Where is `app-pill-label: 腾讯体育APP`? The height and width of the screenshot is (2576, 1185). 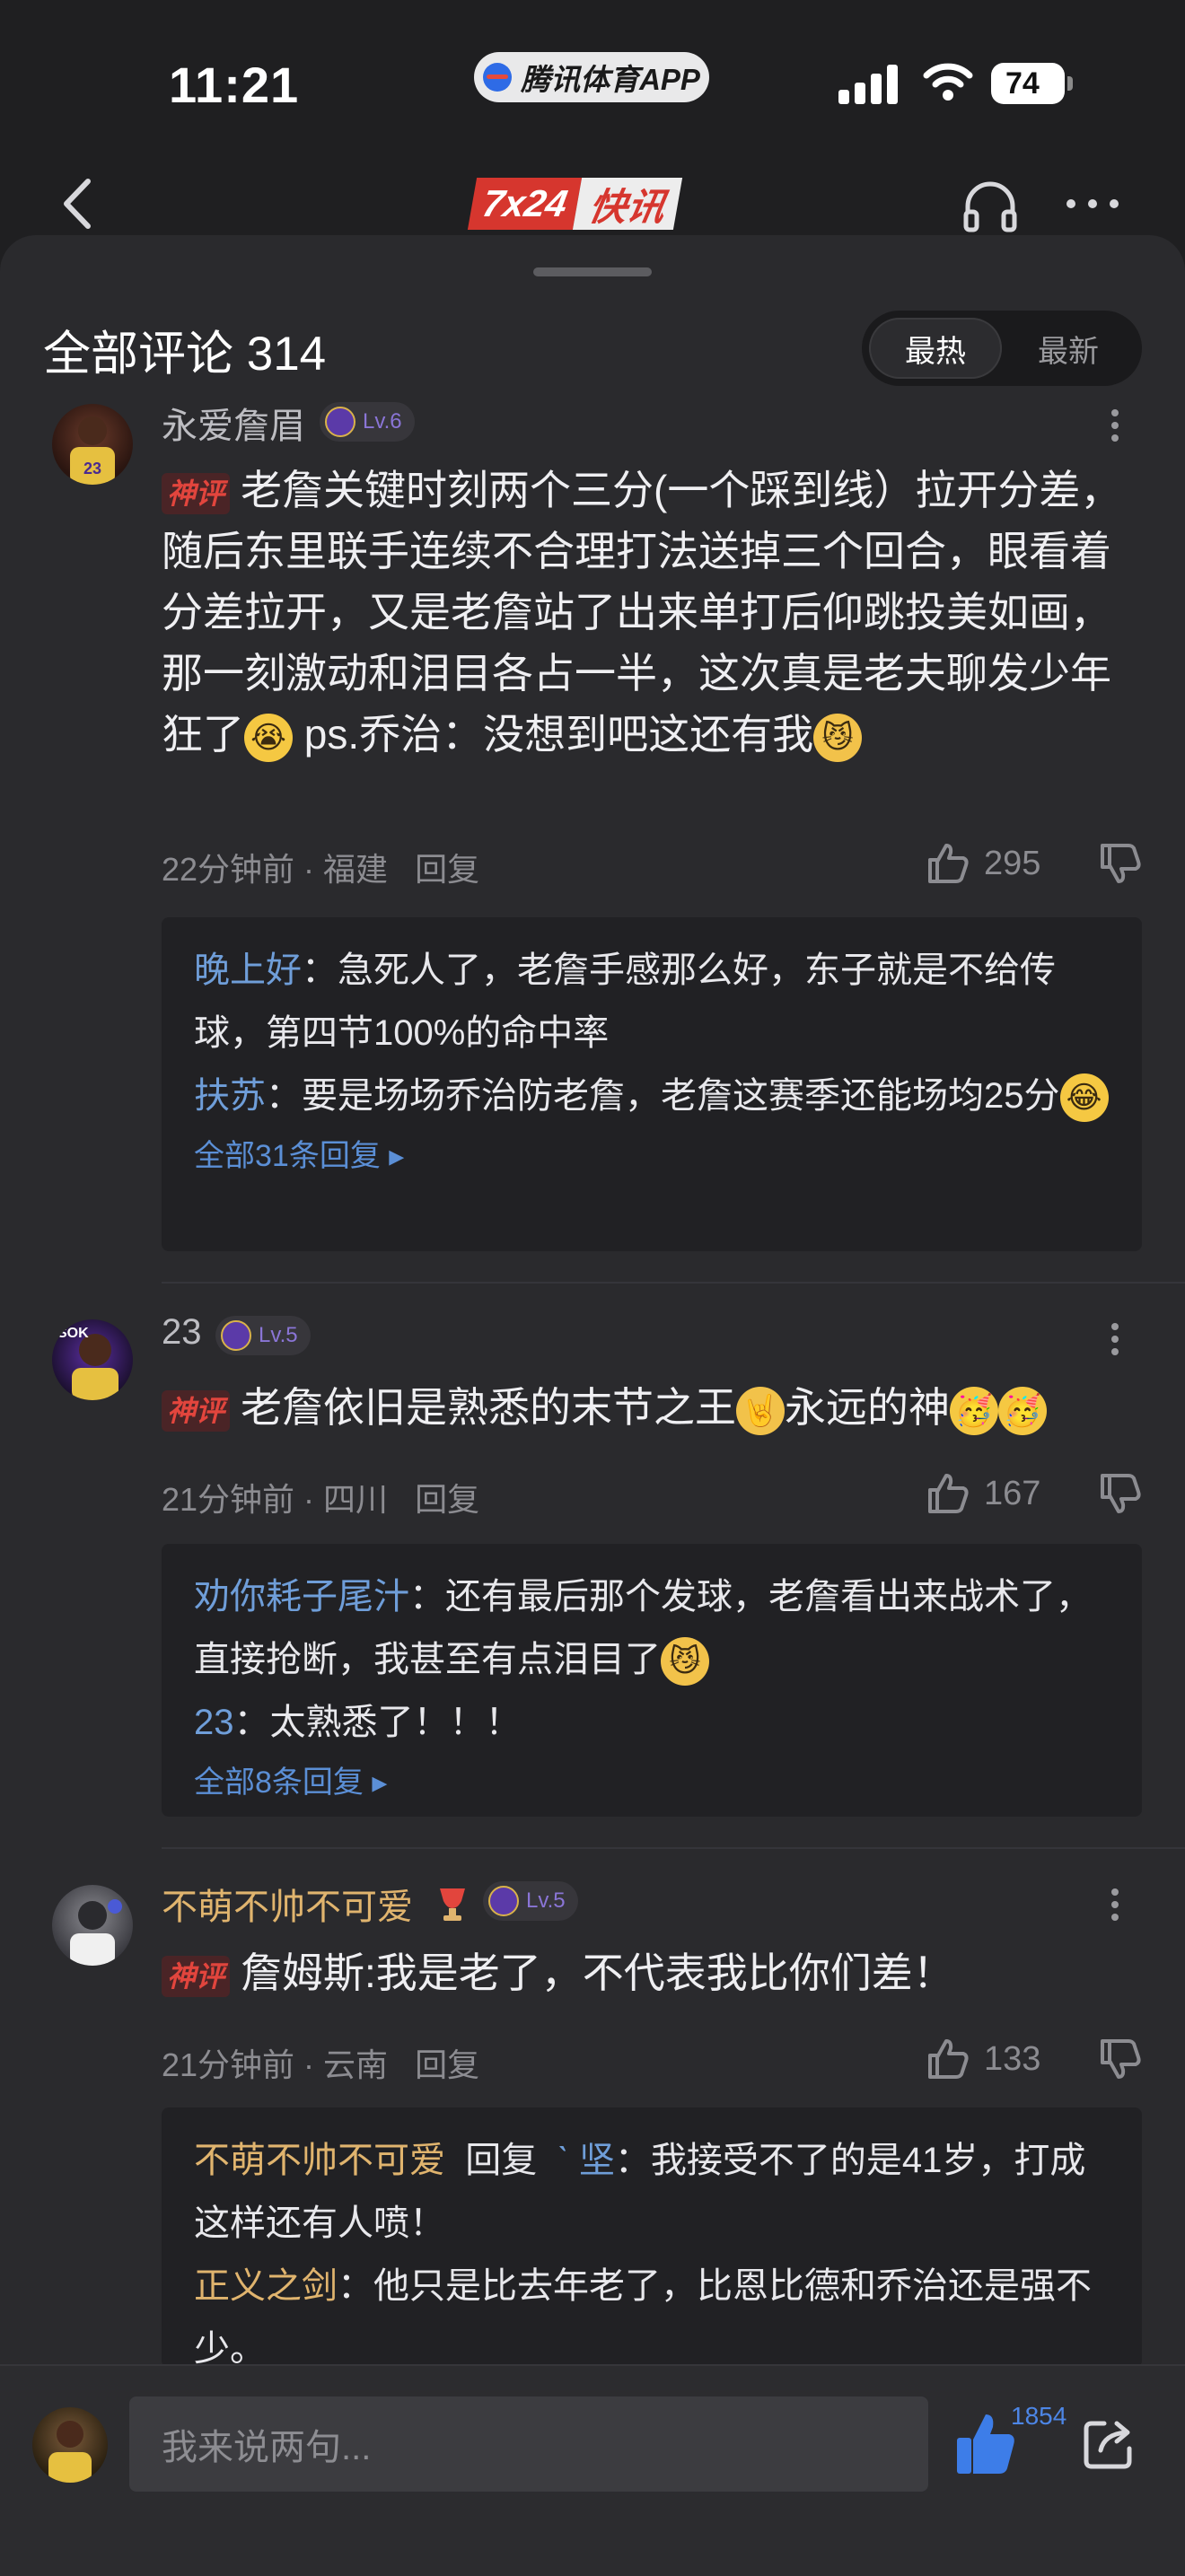
app-pill-label: 腾讯体育APP is located at coordinates (610, 79).